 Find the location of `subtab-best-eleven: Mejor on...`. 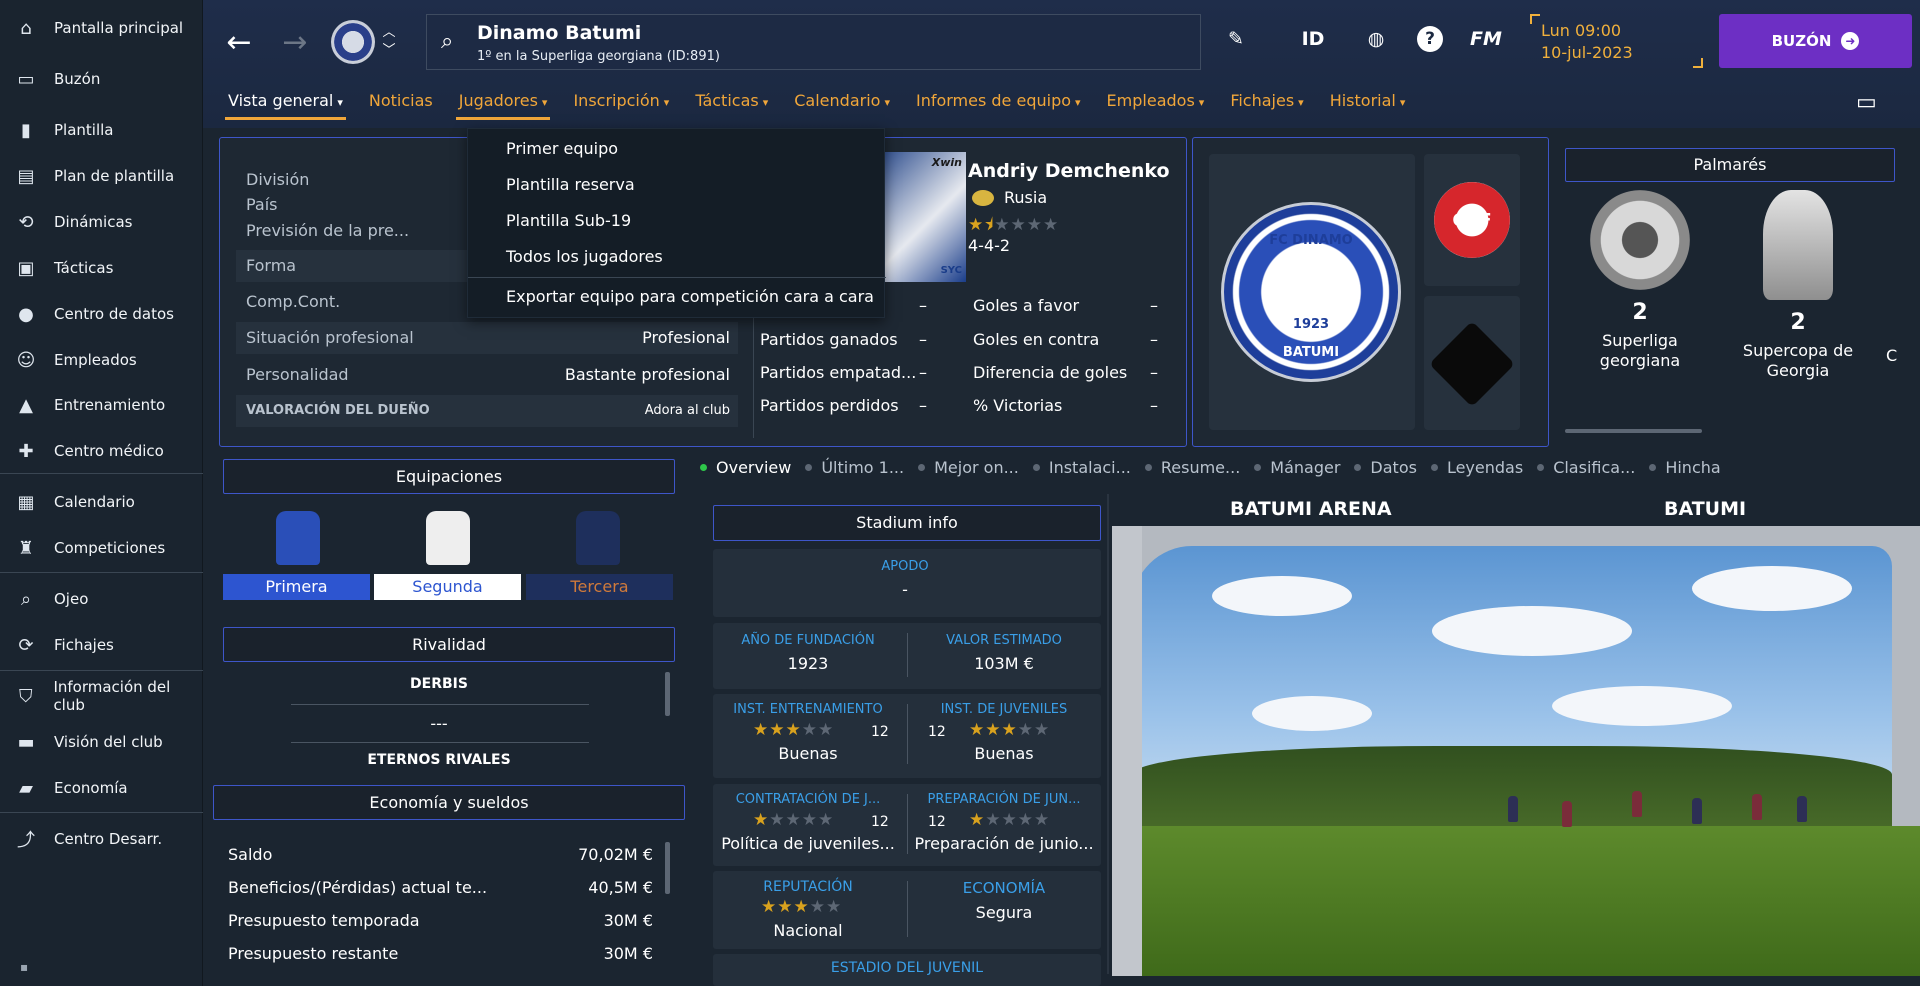

subtab-best-eleven: Mejor on... is located at coordinates (968, 467).